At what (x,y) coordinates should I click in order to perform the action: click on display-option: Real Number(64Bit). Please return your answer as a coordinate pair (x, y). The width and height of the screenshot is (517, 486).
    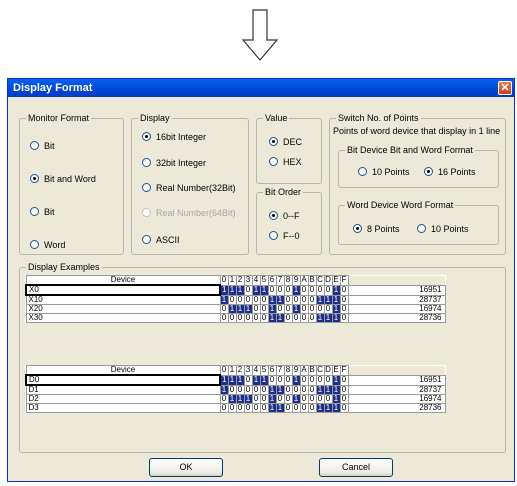
    Looking at the image, I should click on (189, 213).